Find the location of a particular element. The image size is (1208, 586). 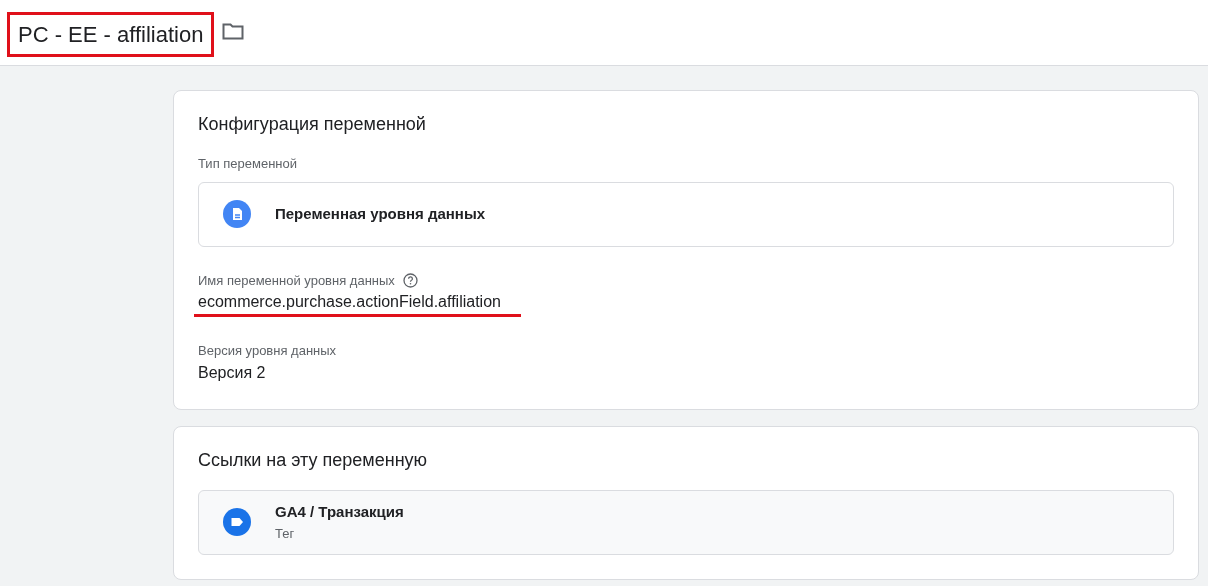

tag-icon is located at coordinates (237, 522).